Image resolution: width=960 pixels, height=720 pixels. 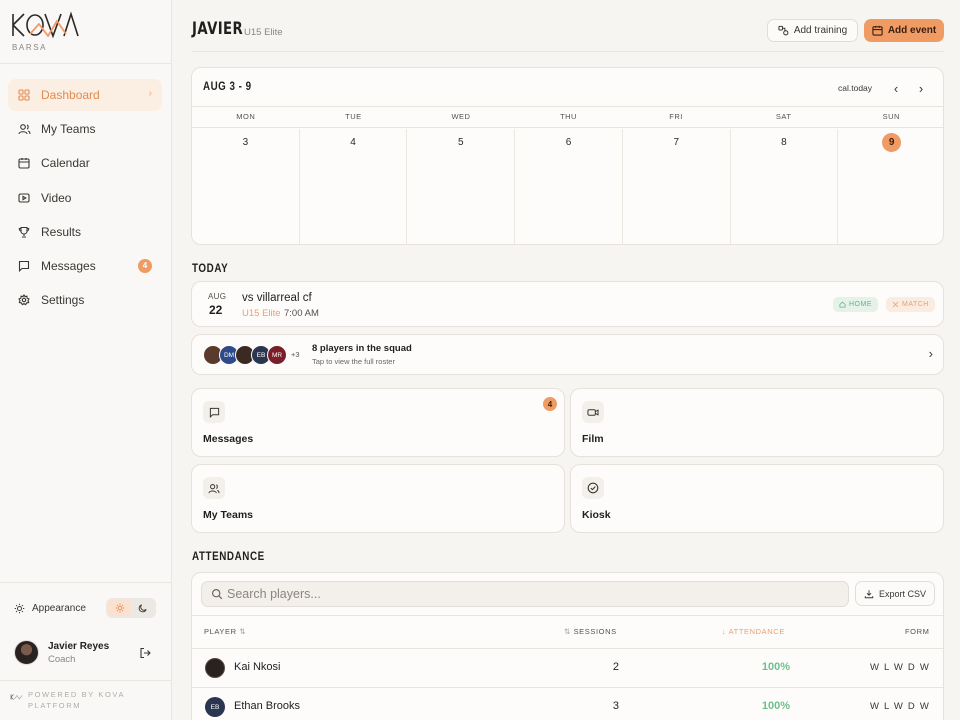 What do you see at coordinates (895, 593) in the screenshot?
I see `export-csv-button: Export CSV` at bounding box center [895, 593].